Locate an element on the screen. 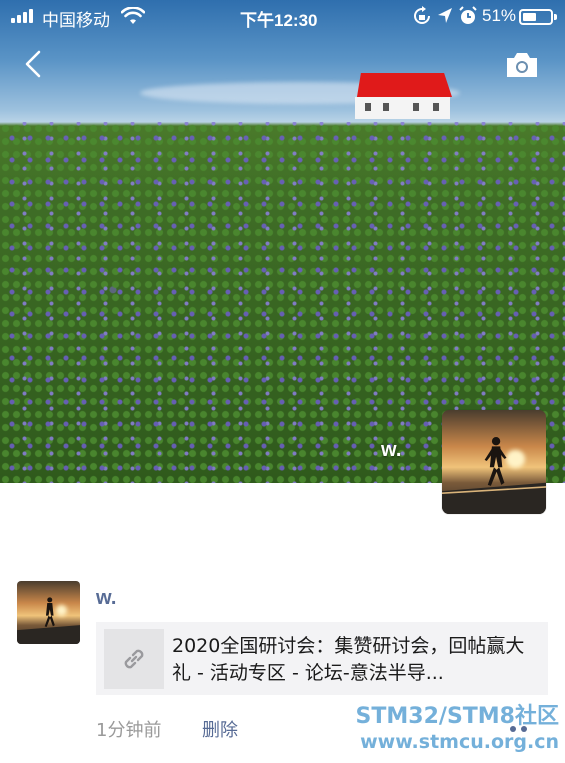  profile-name: w. is located at coordinates (391, 450).